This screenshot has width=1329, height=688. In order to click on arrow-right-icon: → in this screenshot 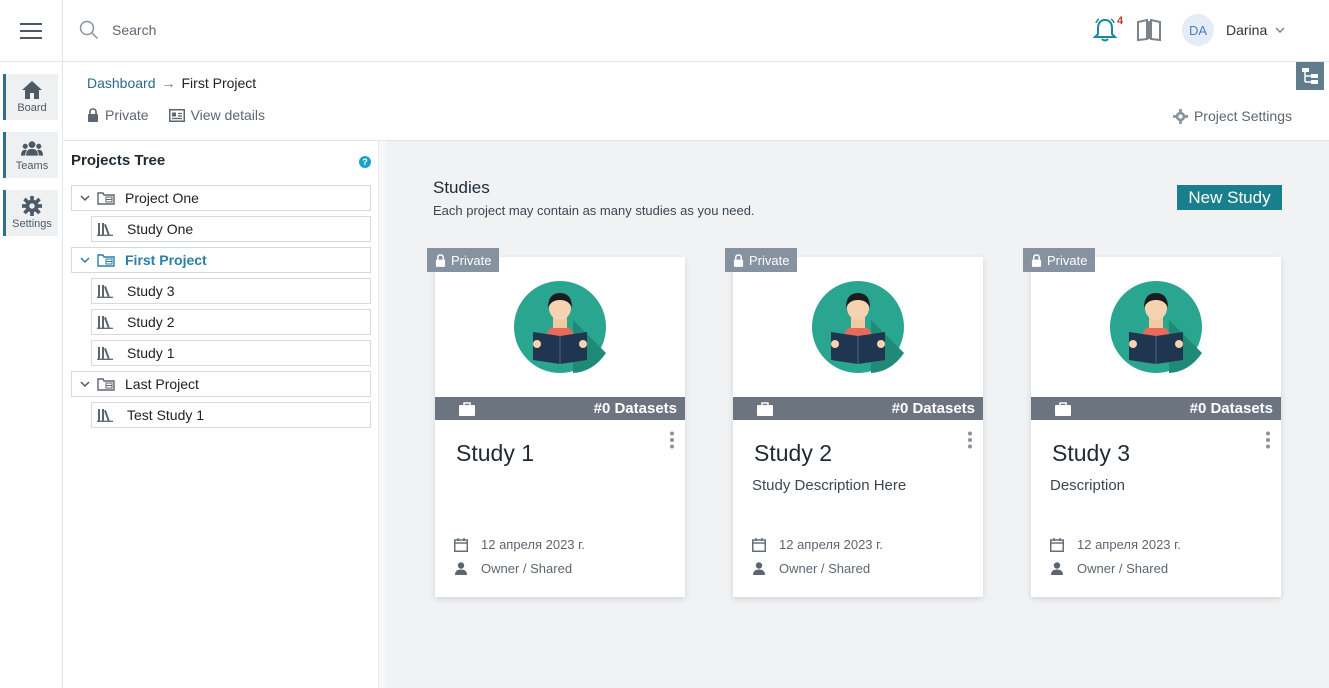, I will do `click(168, 83)`.